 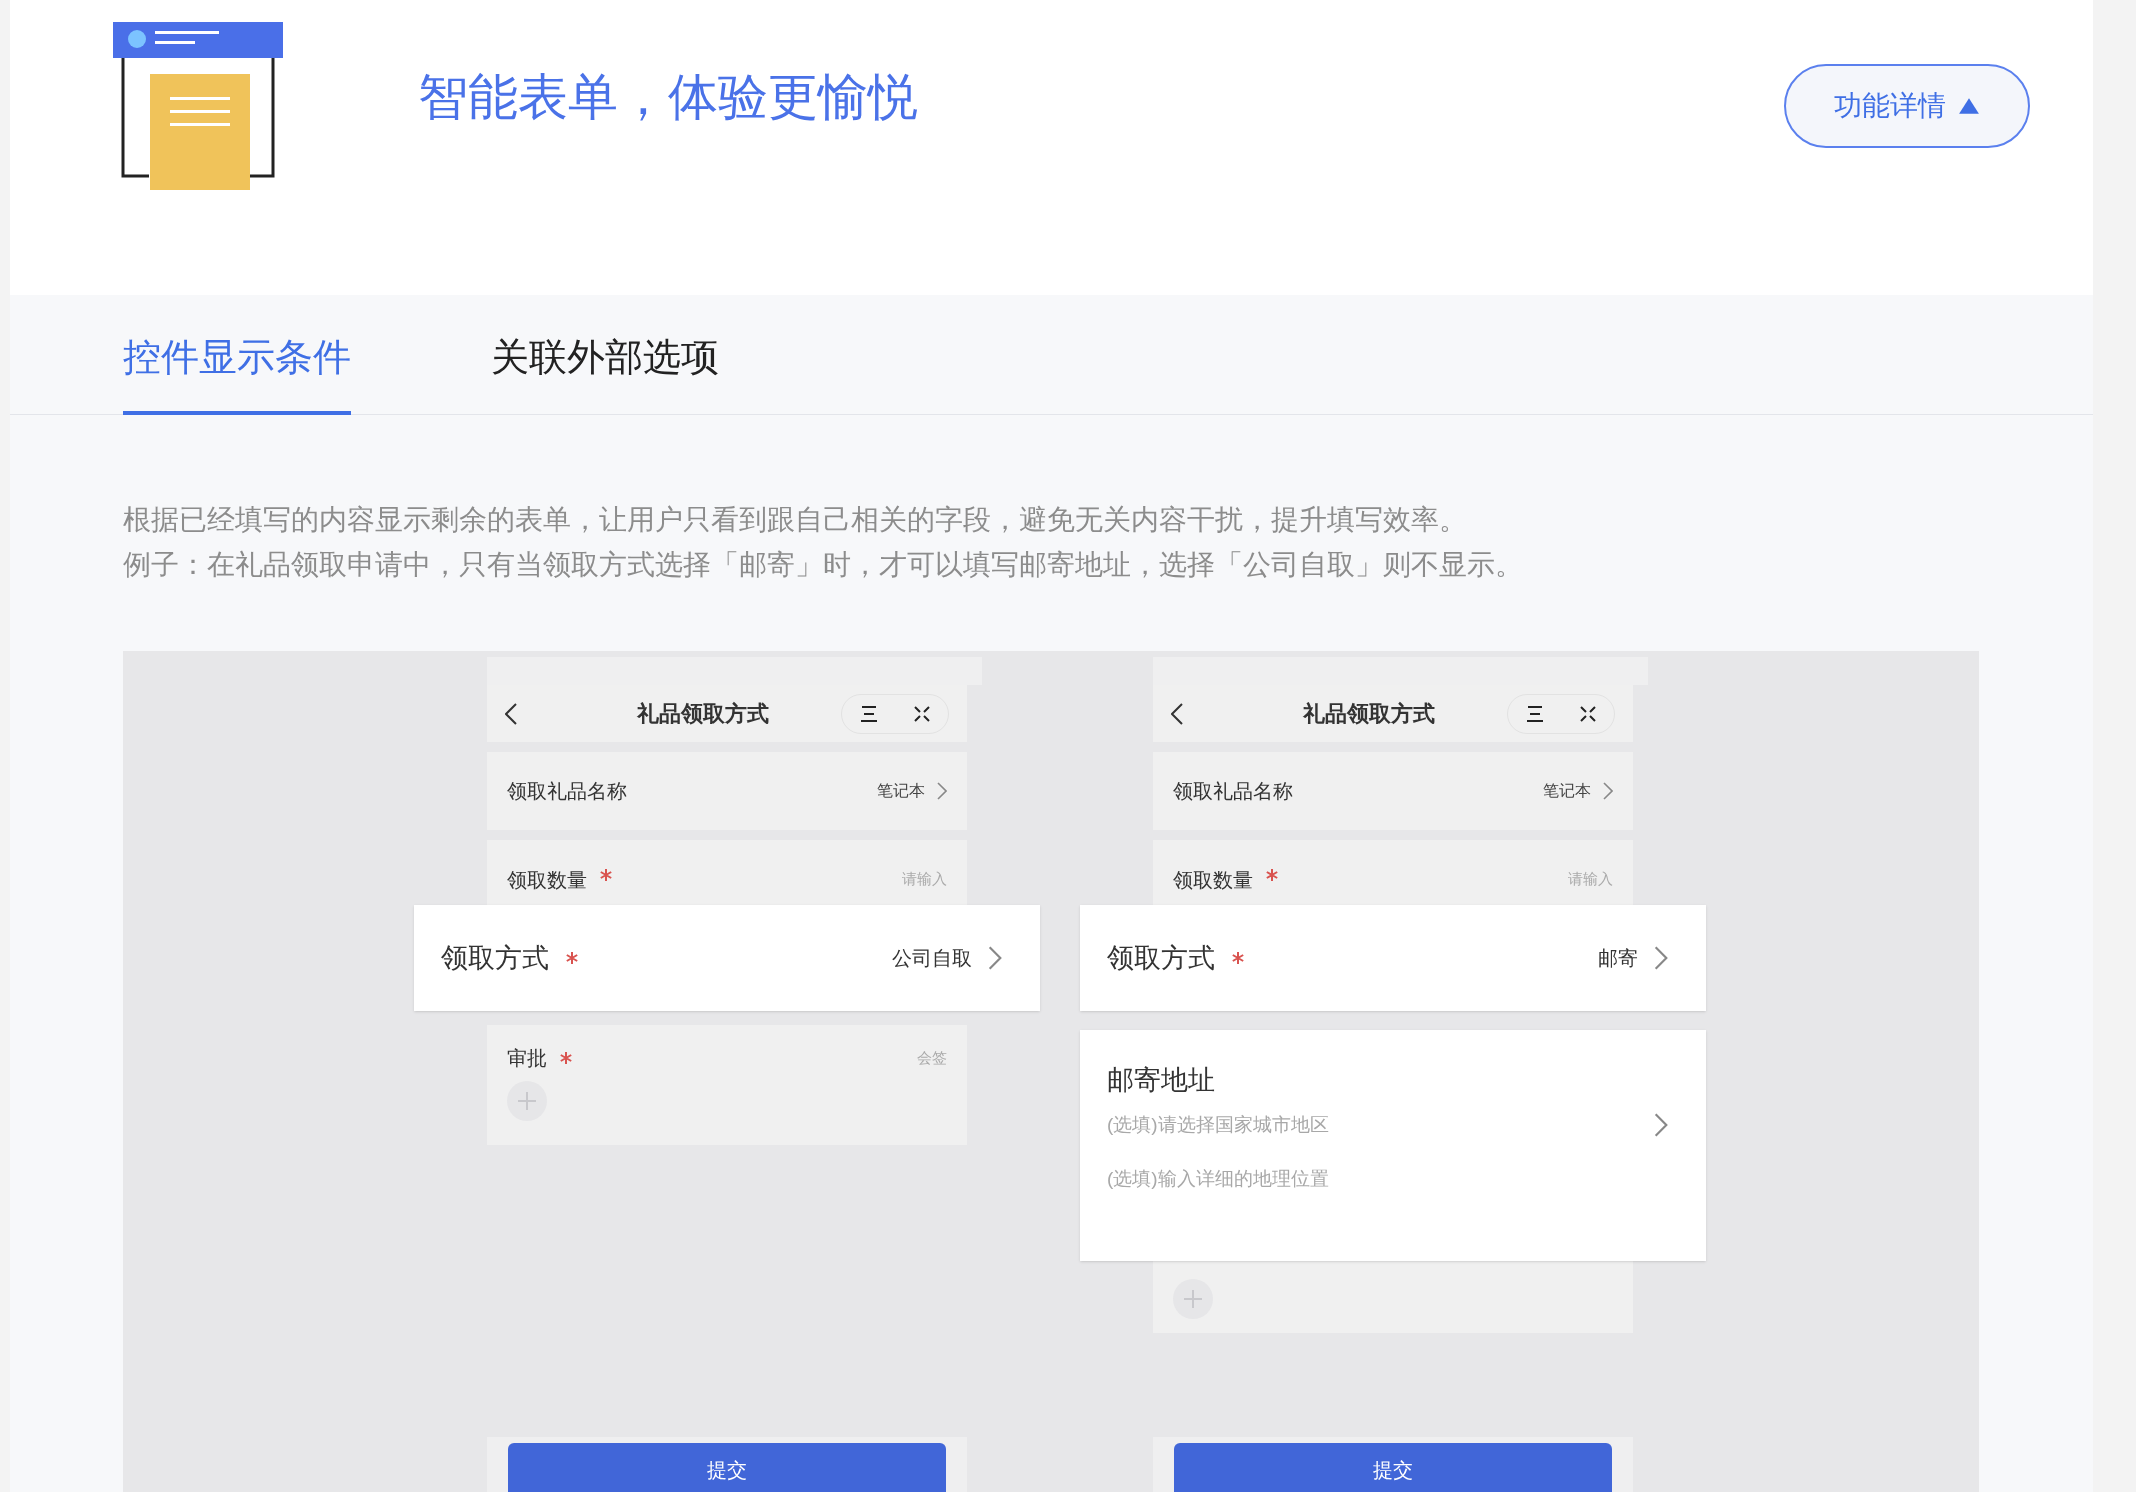 I want to click on tab: 关联外部选项, so click(x=605, y=355).